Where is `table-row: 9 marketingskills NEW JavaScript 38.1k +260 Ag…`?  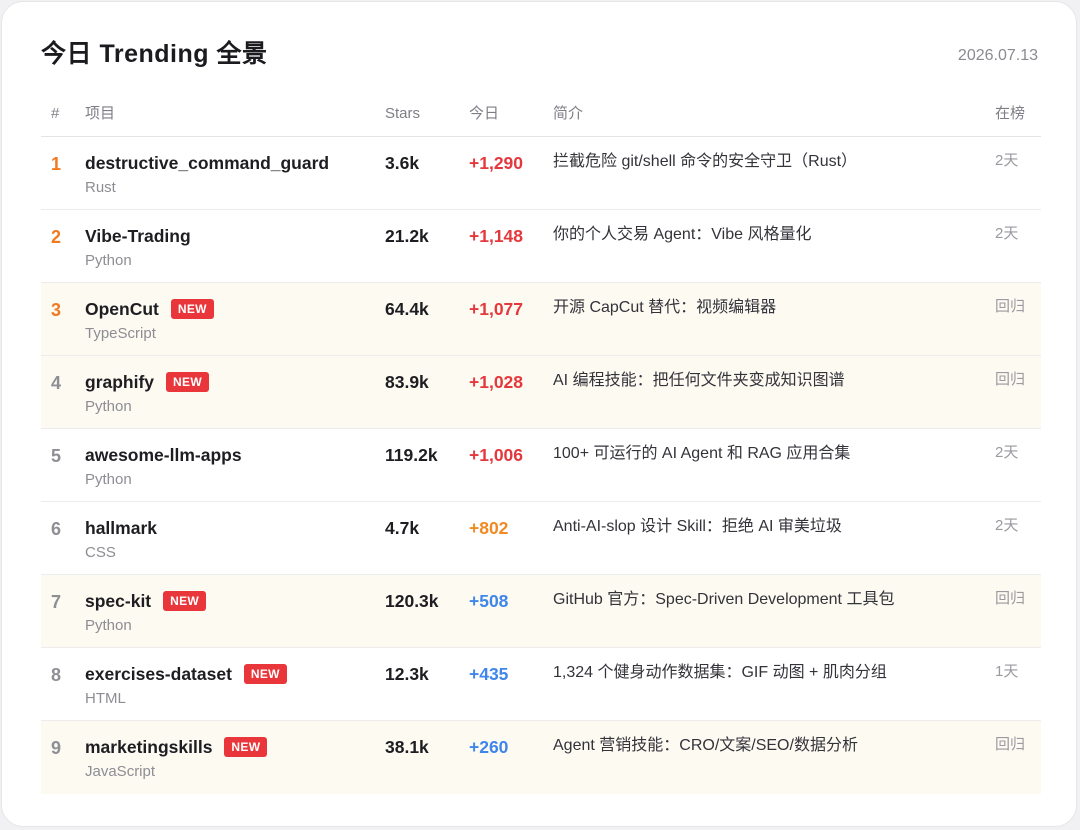
table-row: 9 marketingskills NEW JavaScript 38.1k +260 Ag… is located at coordinates (541, 757).